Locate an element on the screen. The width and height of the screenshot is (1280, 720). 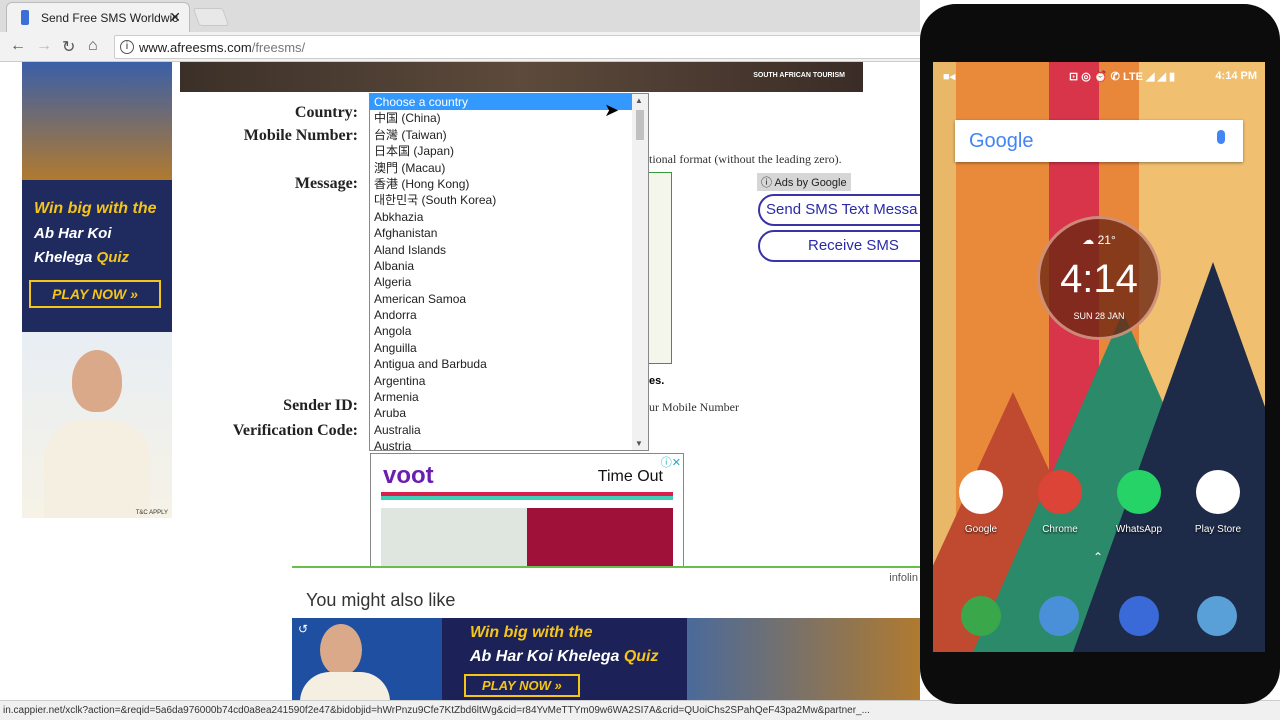
country-option: Anguilla is located at coordinates (509, 348).